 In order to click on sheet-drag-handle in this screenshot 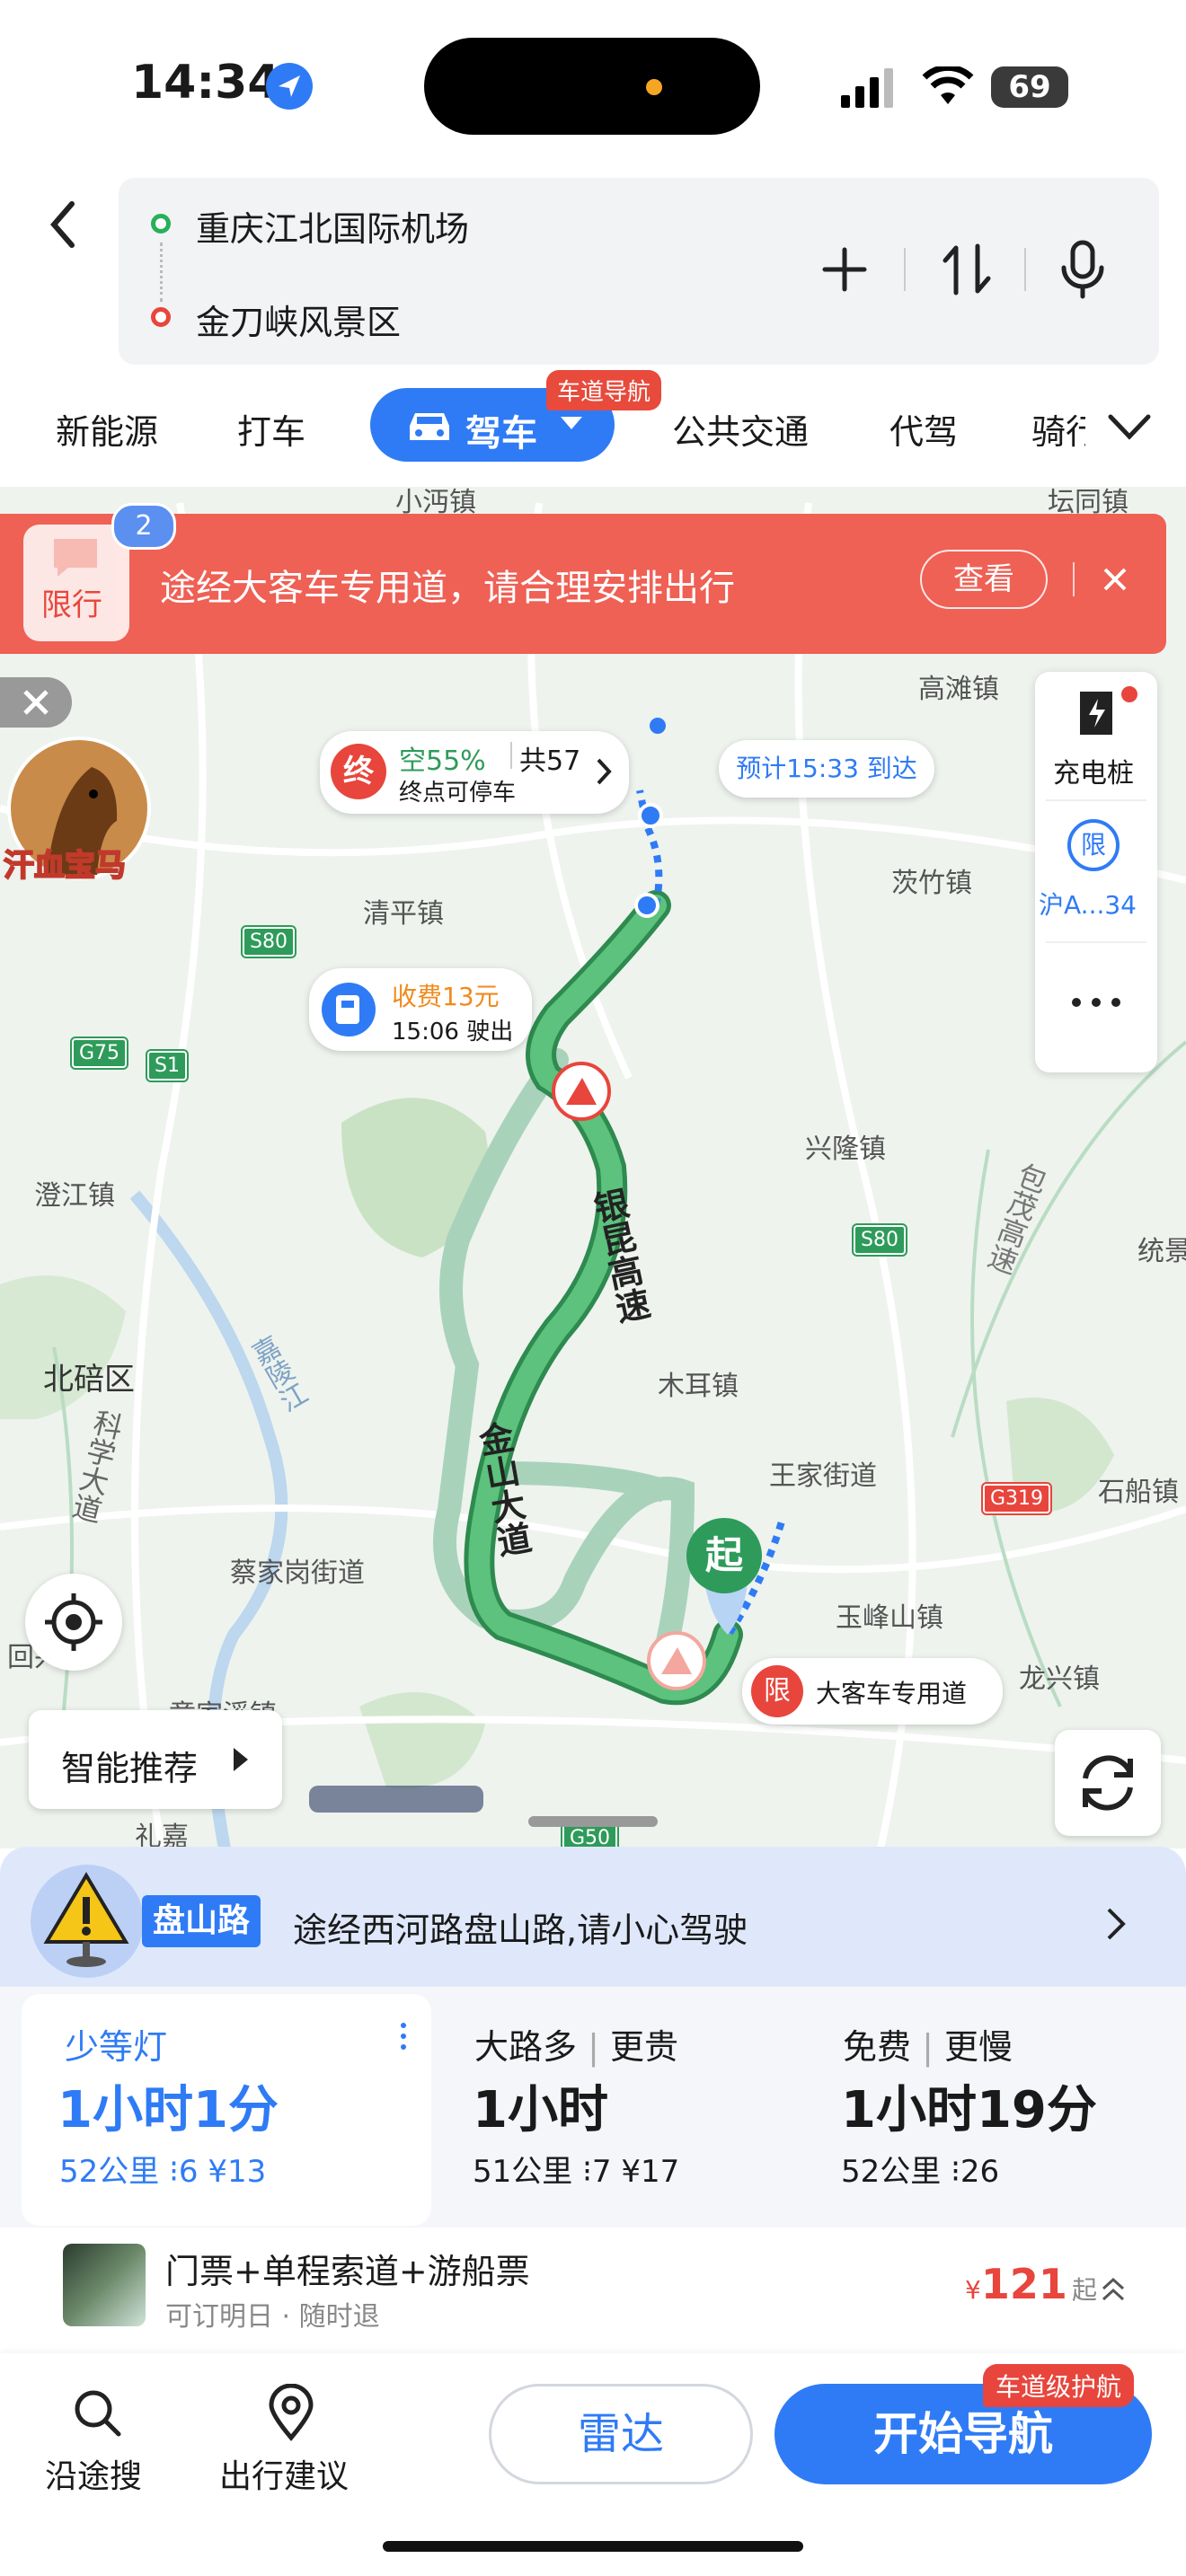, I will do `click(593, 1821)`.